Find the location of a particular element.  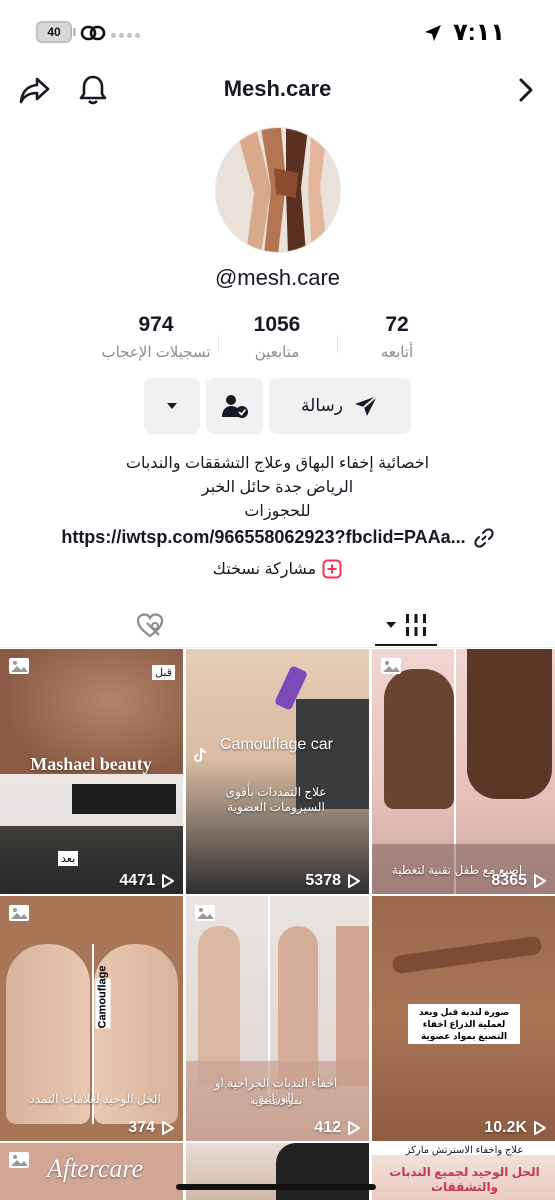

signal-dots is located at coordinates (125, 35).